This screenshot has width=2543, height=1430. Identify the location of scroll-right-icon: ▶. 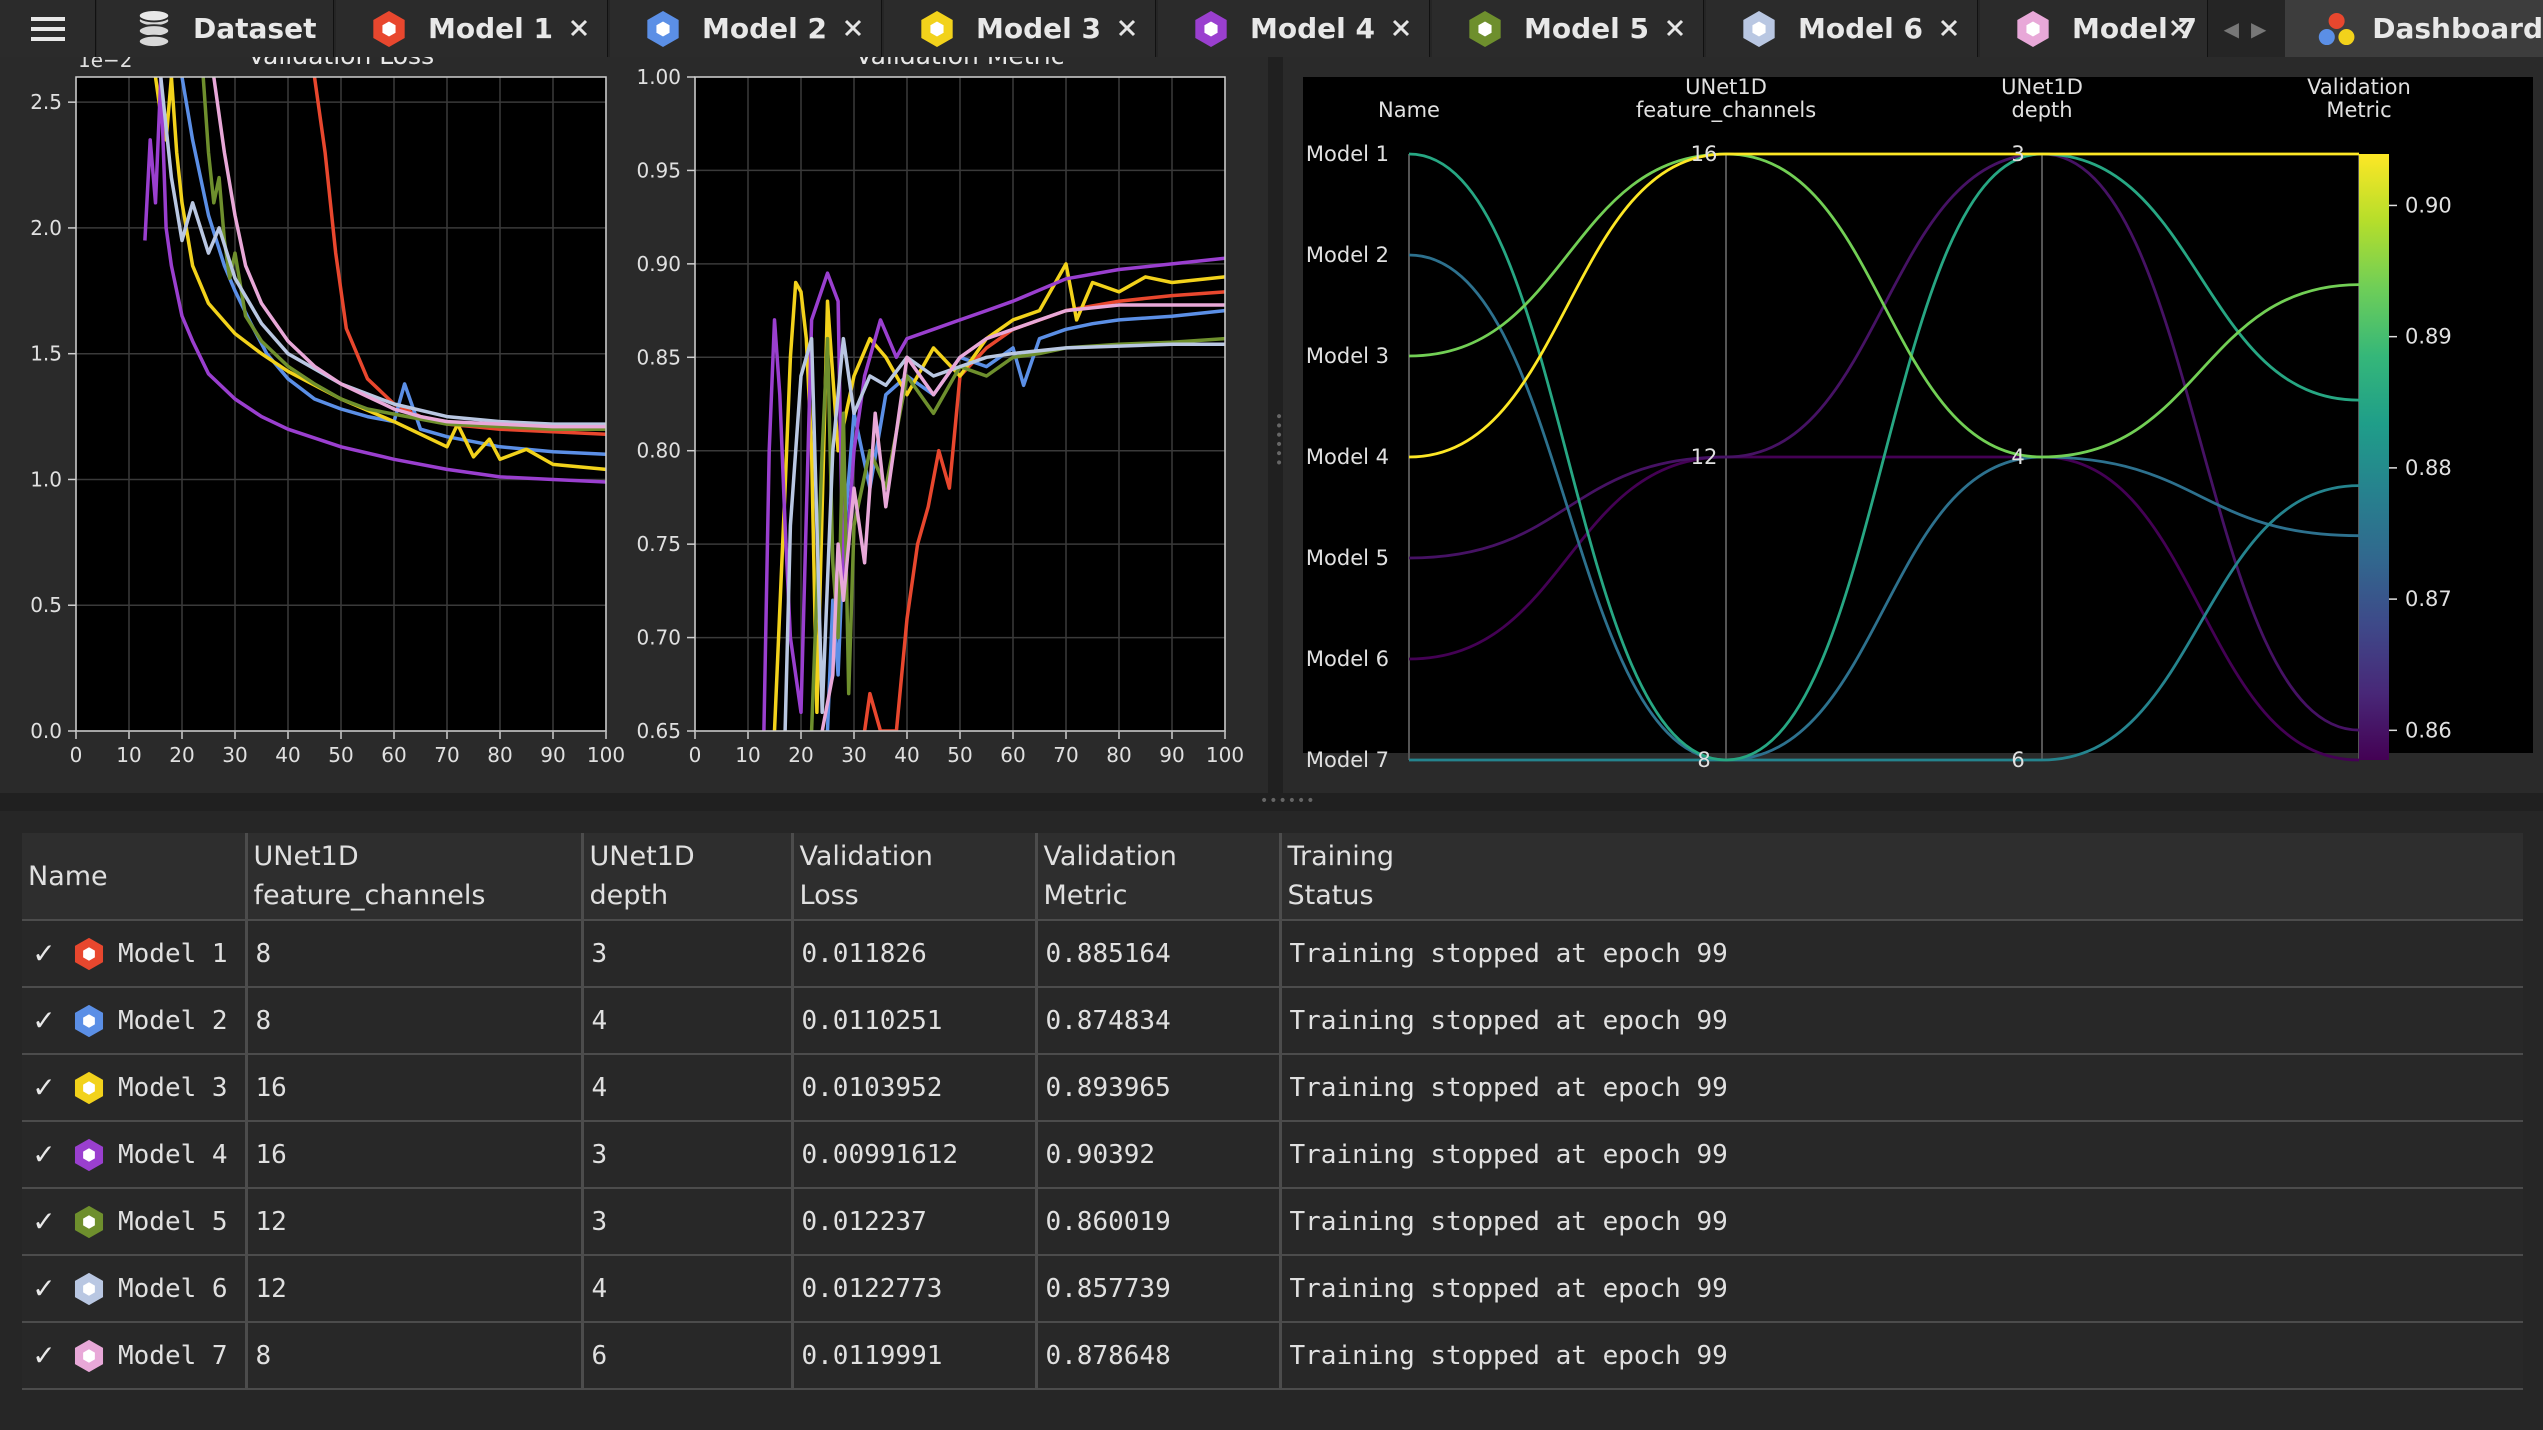
(2258, 29).